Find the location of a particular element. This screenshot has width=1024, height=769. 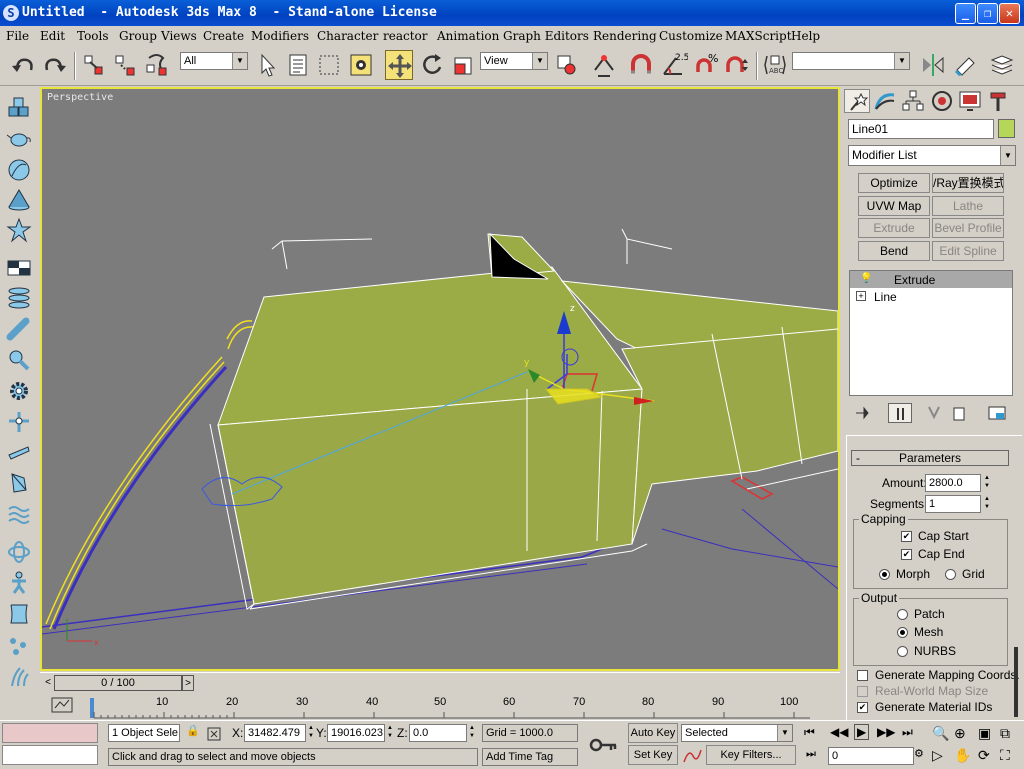

menu-modifiers: Modifiers is located at coordinates (280, 36).